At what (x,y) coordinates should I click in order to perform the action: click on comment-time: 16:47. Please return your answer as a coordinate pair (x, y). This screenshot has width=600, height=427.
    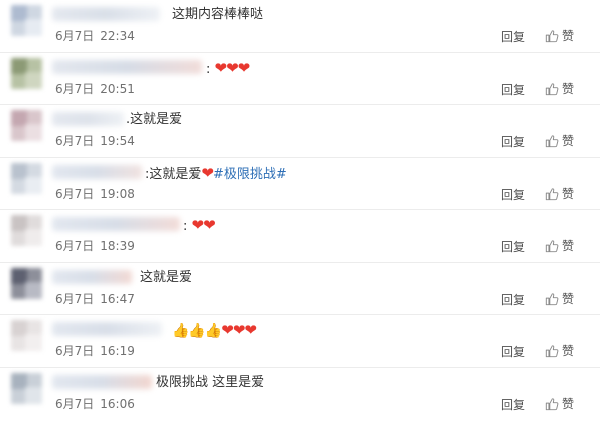
    Looking at the image, I should click on (117, 298).